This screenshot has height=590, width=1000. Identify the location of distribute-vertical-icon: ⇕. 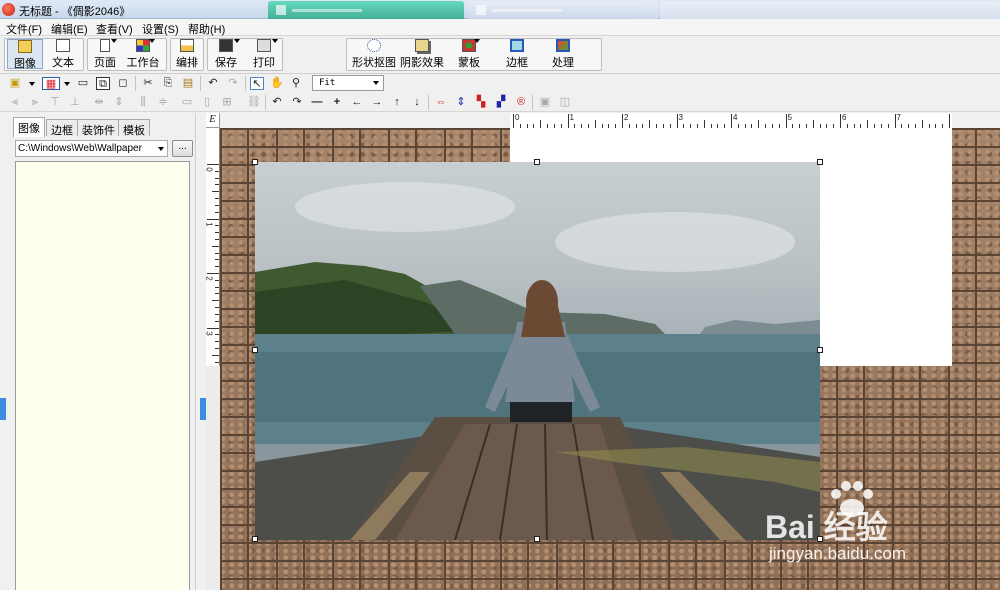
(119, 102).